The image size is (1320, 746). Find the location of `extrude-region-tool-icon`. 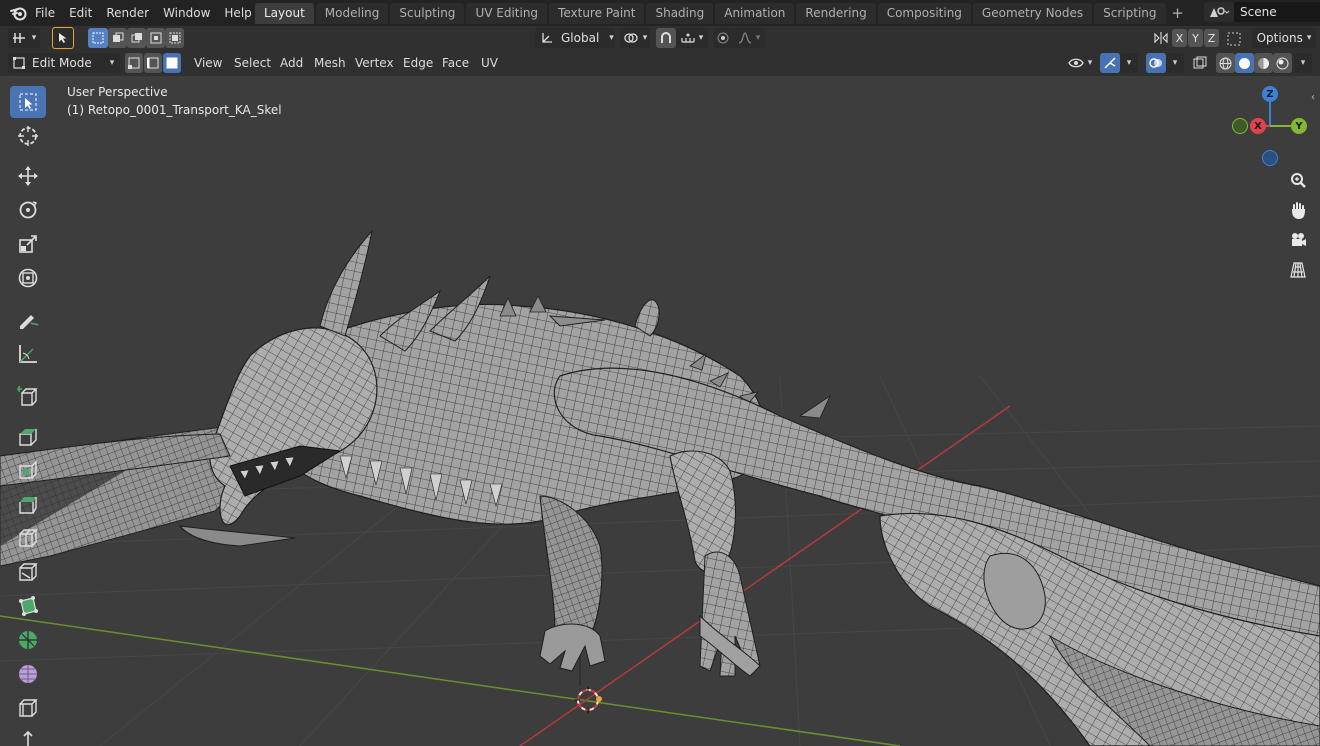

extrude-region-tool-icon is located at coordinates (28, 436).